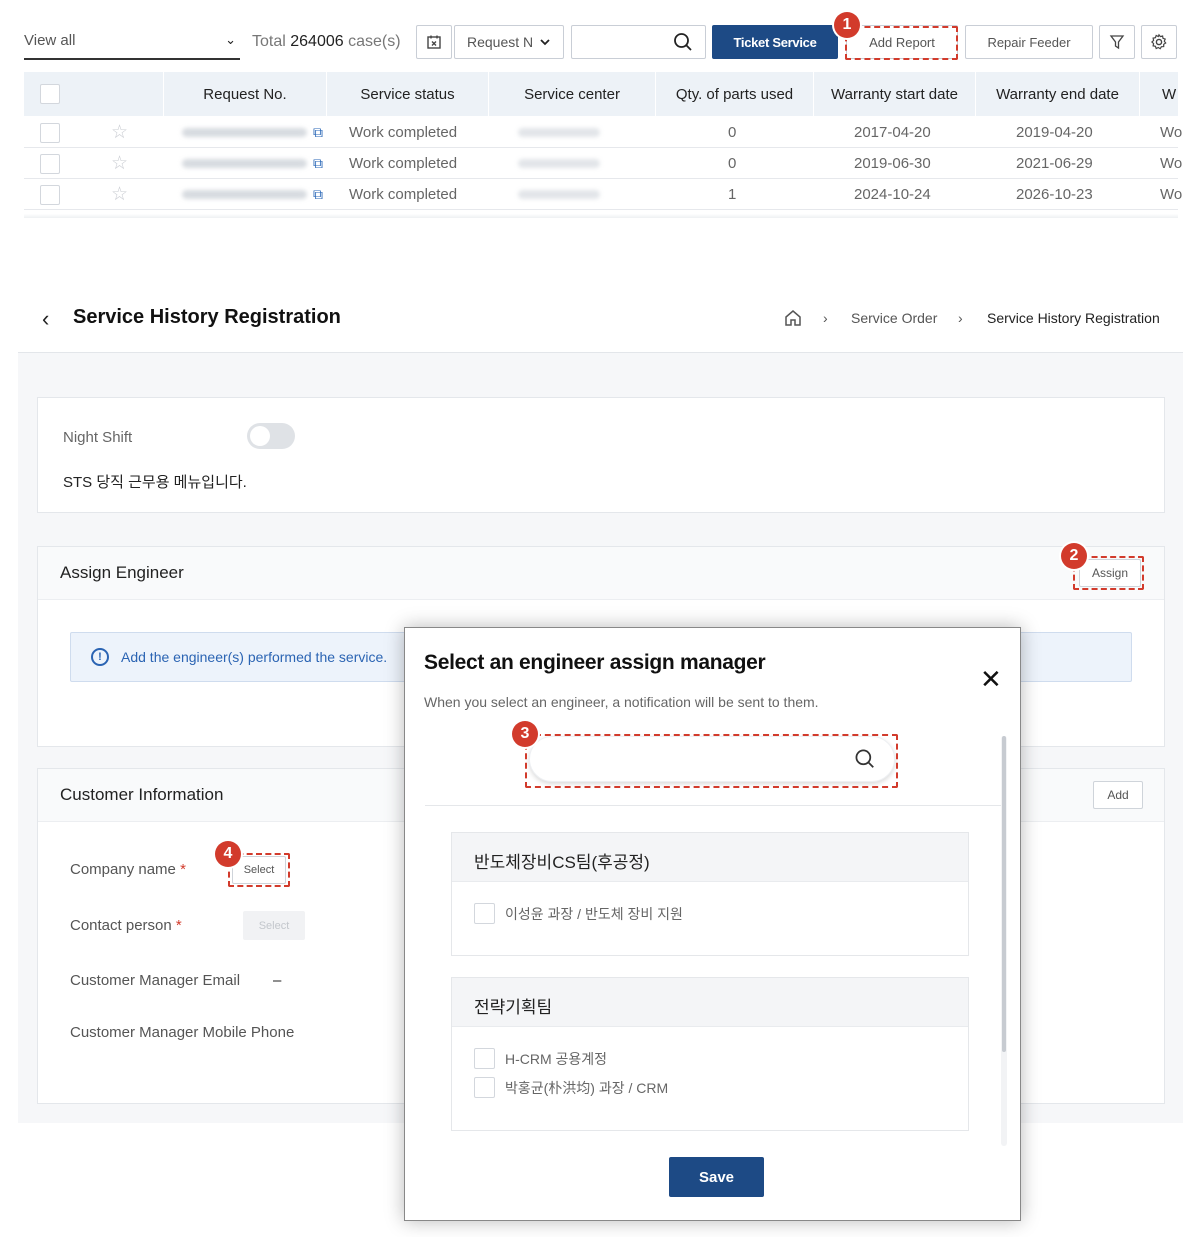 This screenshot has width=1201, height=1237. I want to click on warranty-start: 2017-04-20, so click(892, 132).